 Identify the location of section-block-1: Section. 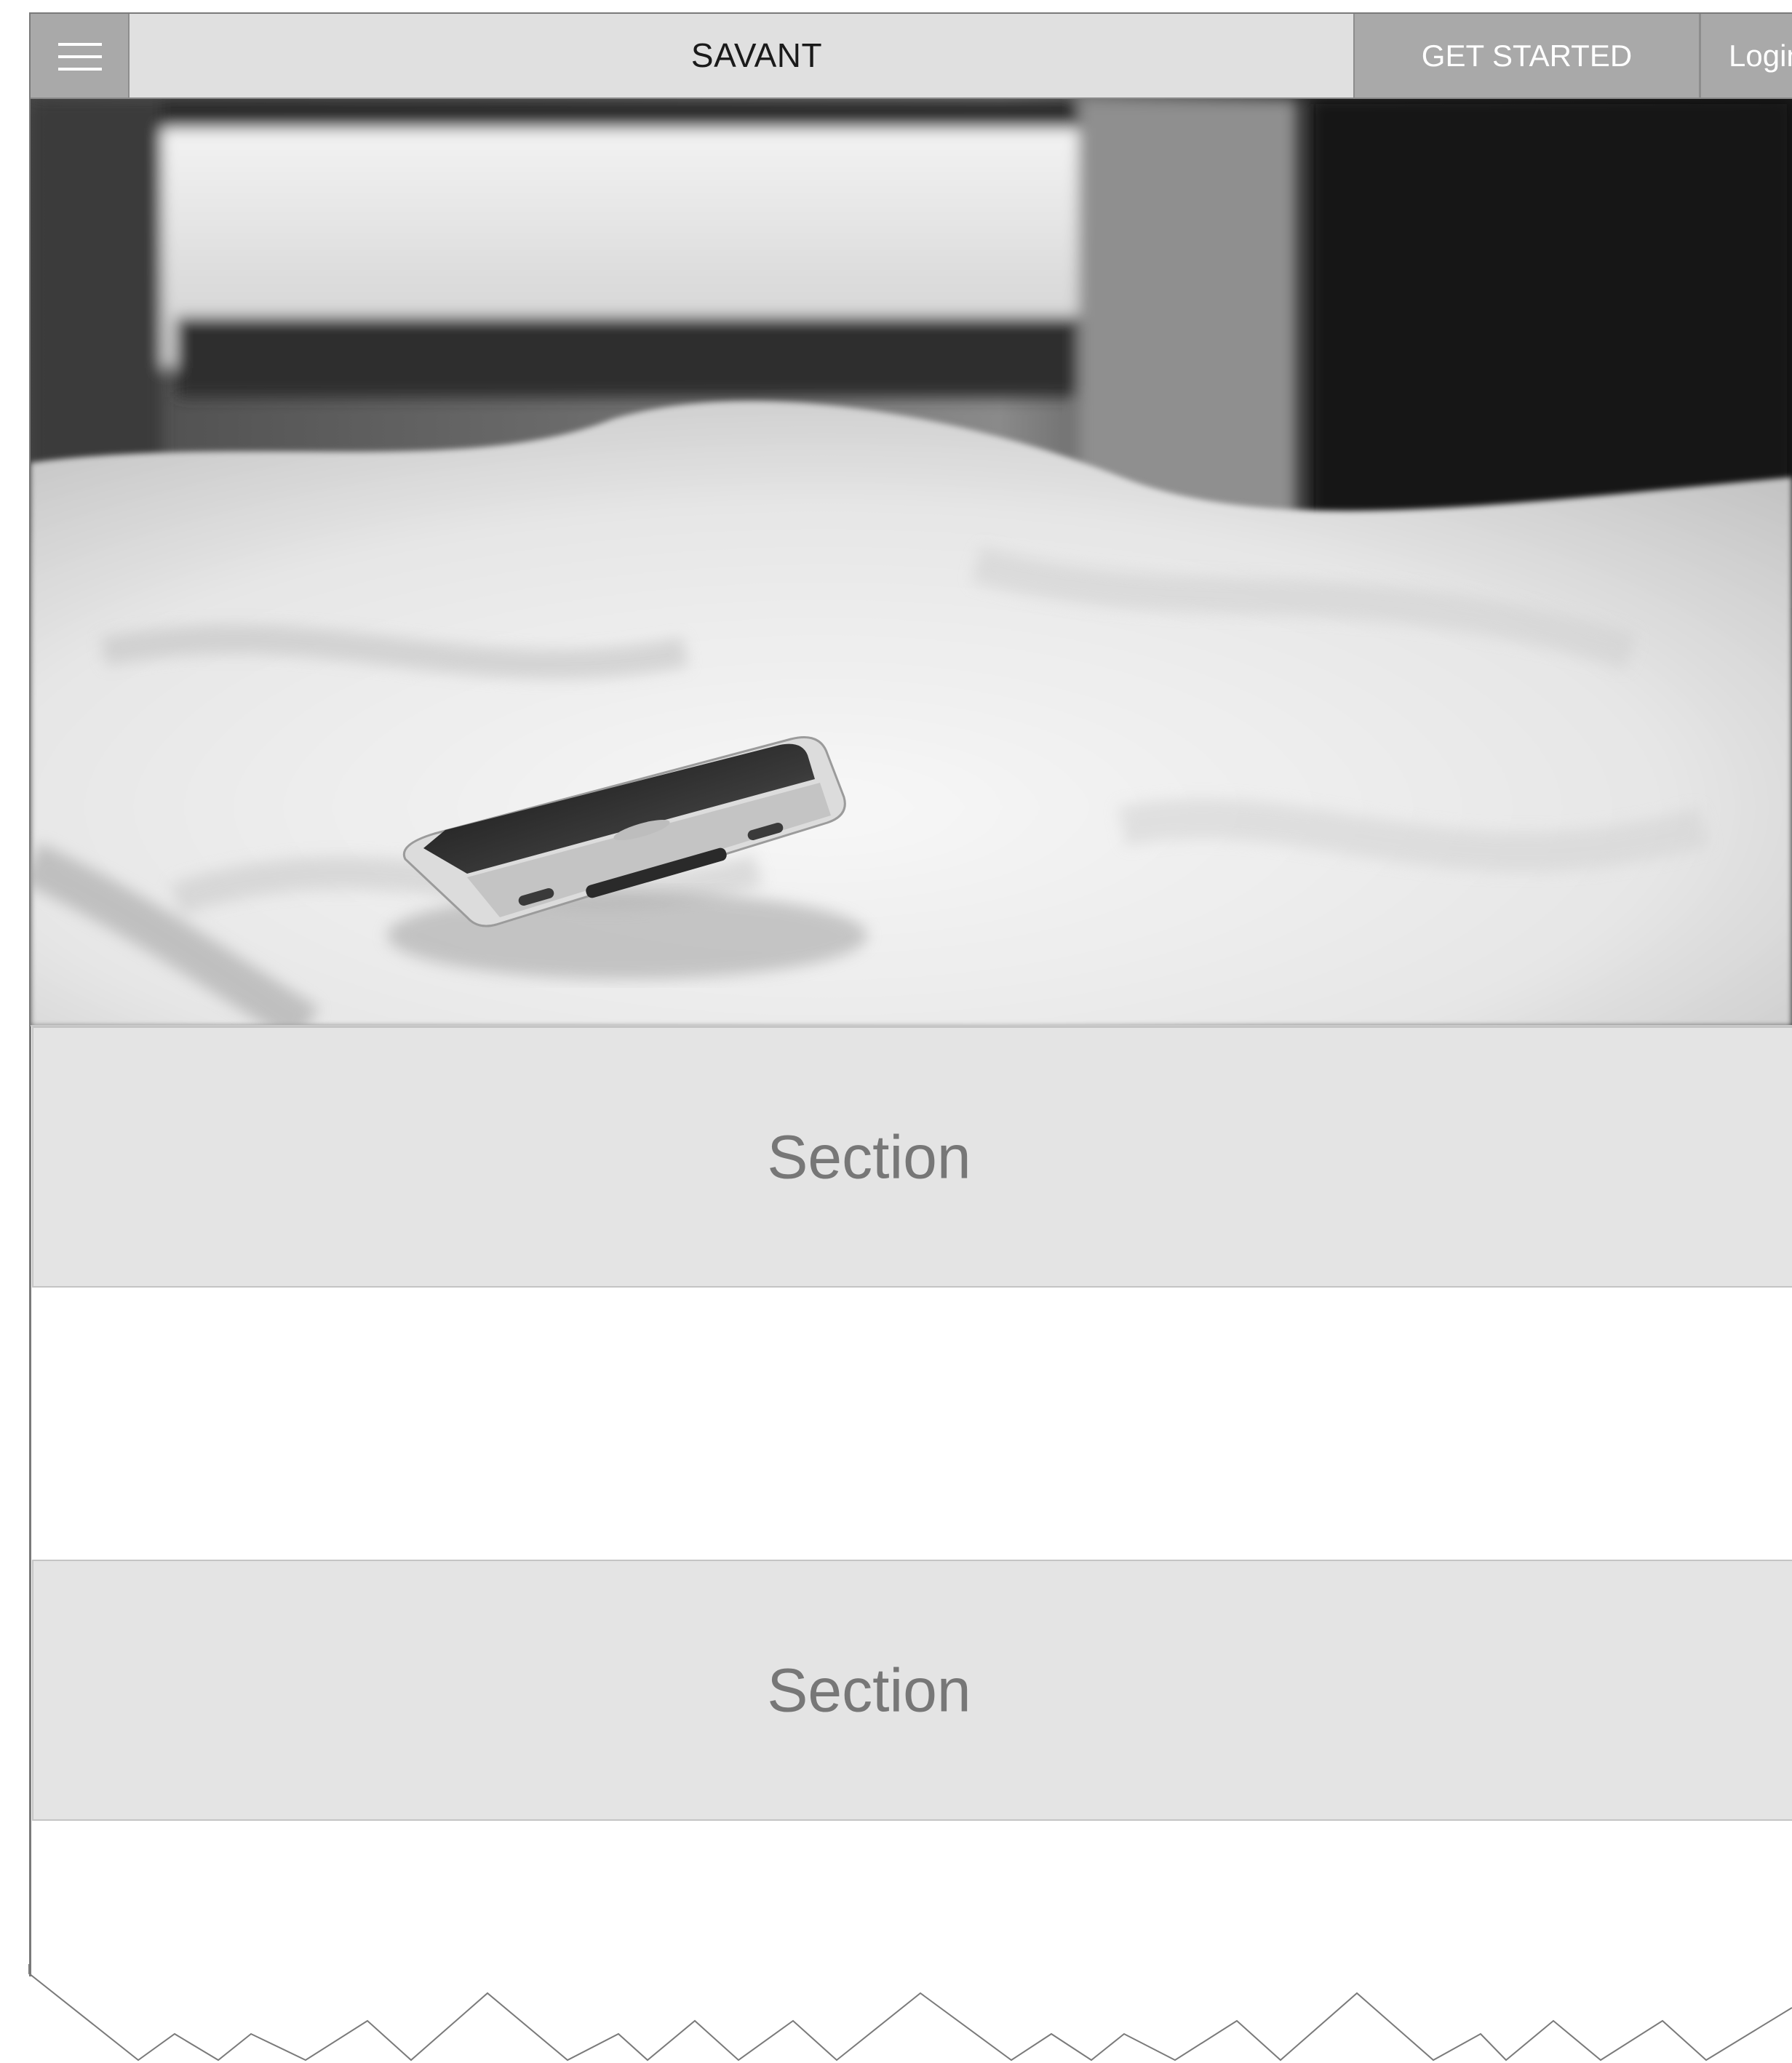
(912, 1157).